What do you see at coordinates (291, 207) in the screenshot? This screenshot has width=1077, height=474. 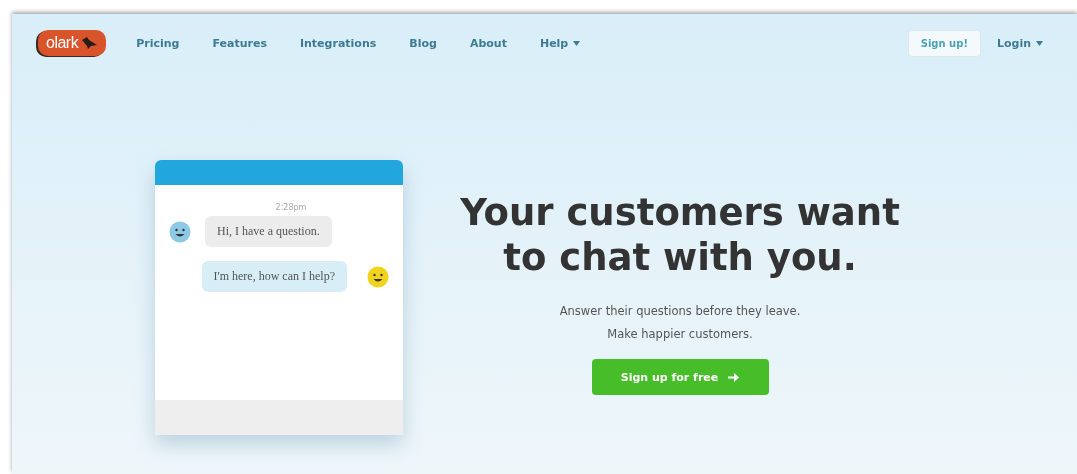 I see `timestamp: 2:28pm` at bounding box center [291, 207].